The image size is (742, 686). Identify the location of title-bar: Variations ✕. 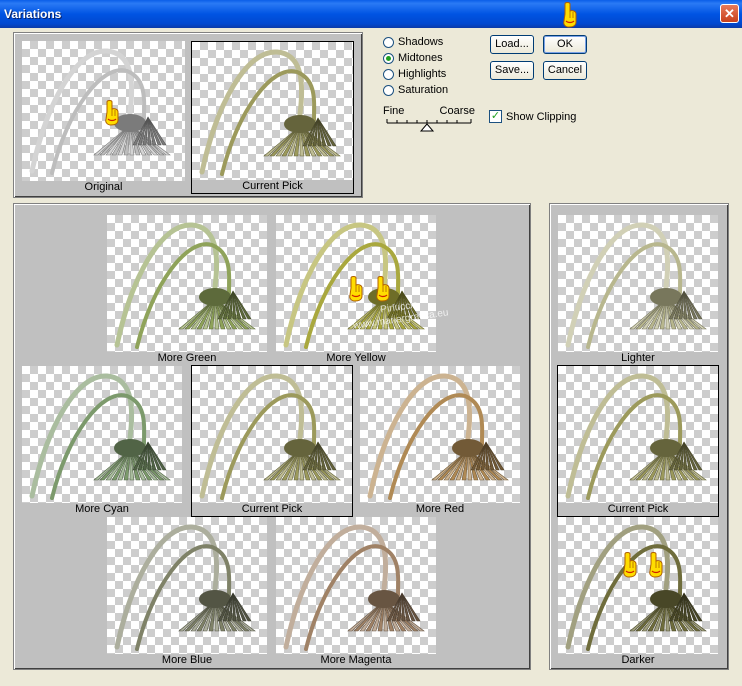
(371, 14).